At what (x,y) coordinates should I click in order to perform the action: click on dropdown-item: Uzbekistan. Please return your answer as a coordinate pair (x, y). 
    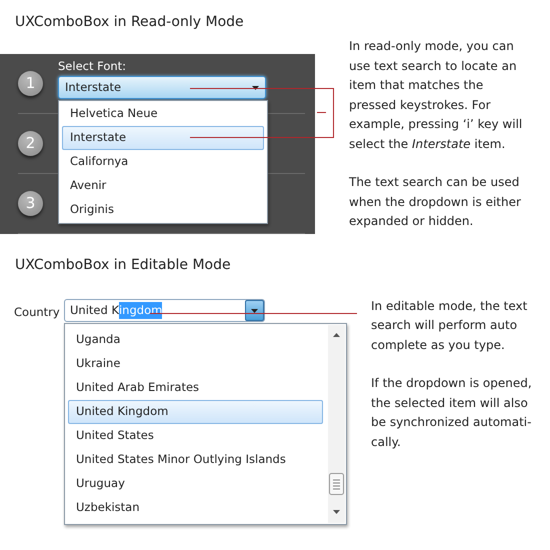
    Looking at the image, I should click on (195, 508).